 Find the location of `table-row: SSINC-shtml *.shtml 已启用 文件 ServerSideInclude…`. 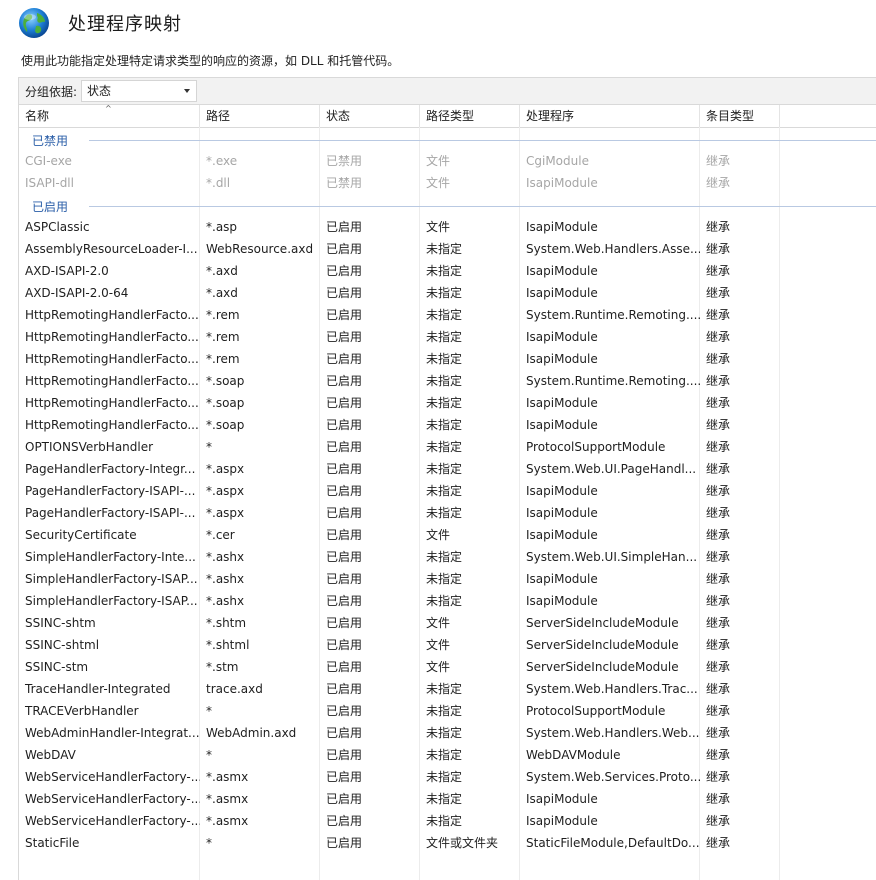

table-row: SSINC-shtml *.shtml 已启用 文件 ServerSideInclude… is located at coordinates (447, 645).